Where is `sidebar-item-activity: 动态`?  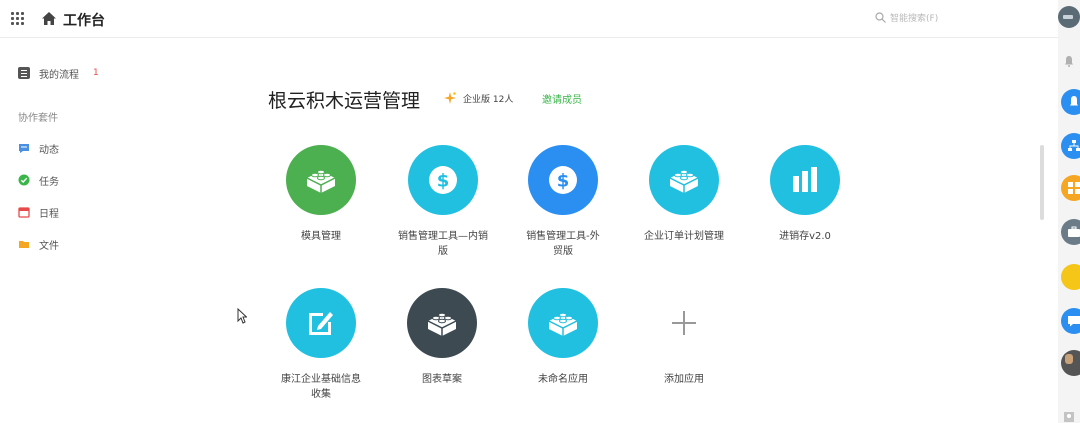
sidebar-item-activity: 动态 is located at coordinates (38, 148).